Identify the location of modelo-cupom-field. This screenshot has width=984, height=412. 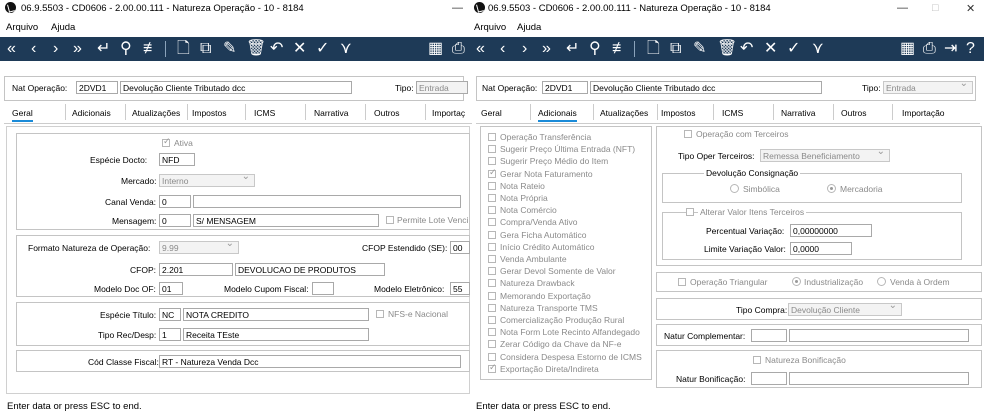
(323, 288).